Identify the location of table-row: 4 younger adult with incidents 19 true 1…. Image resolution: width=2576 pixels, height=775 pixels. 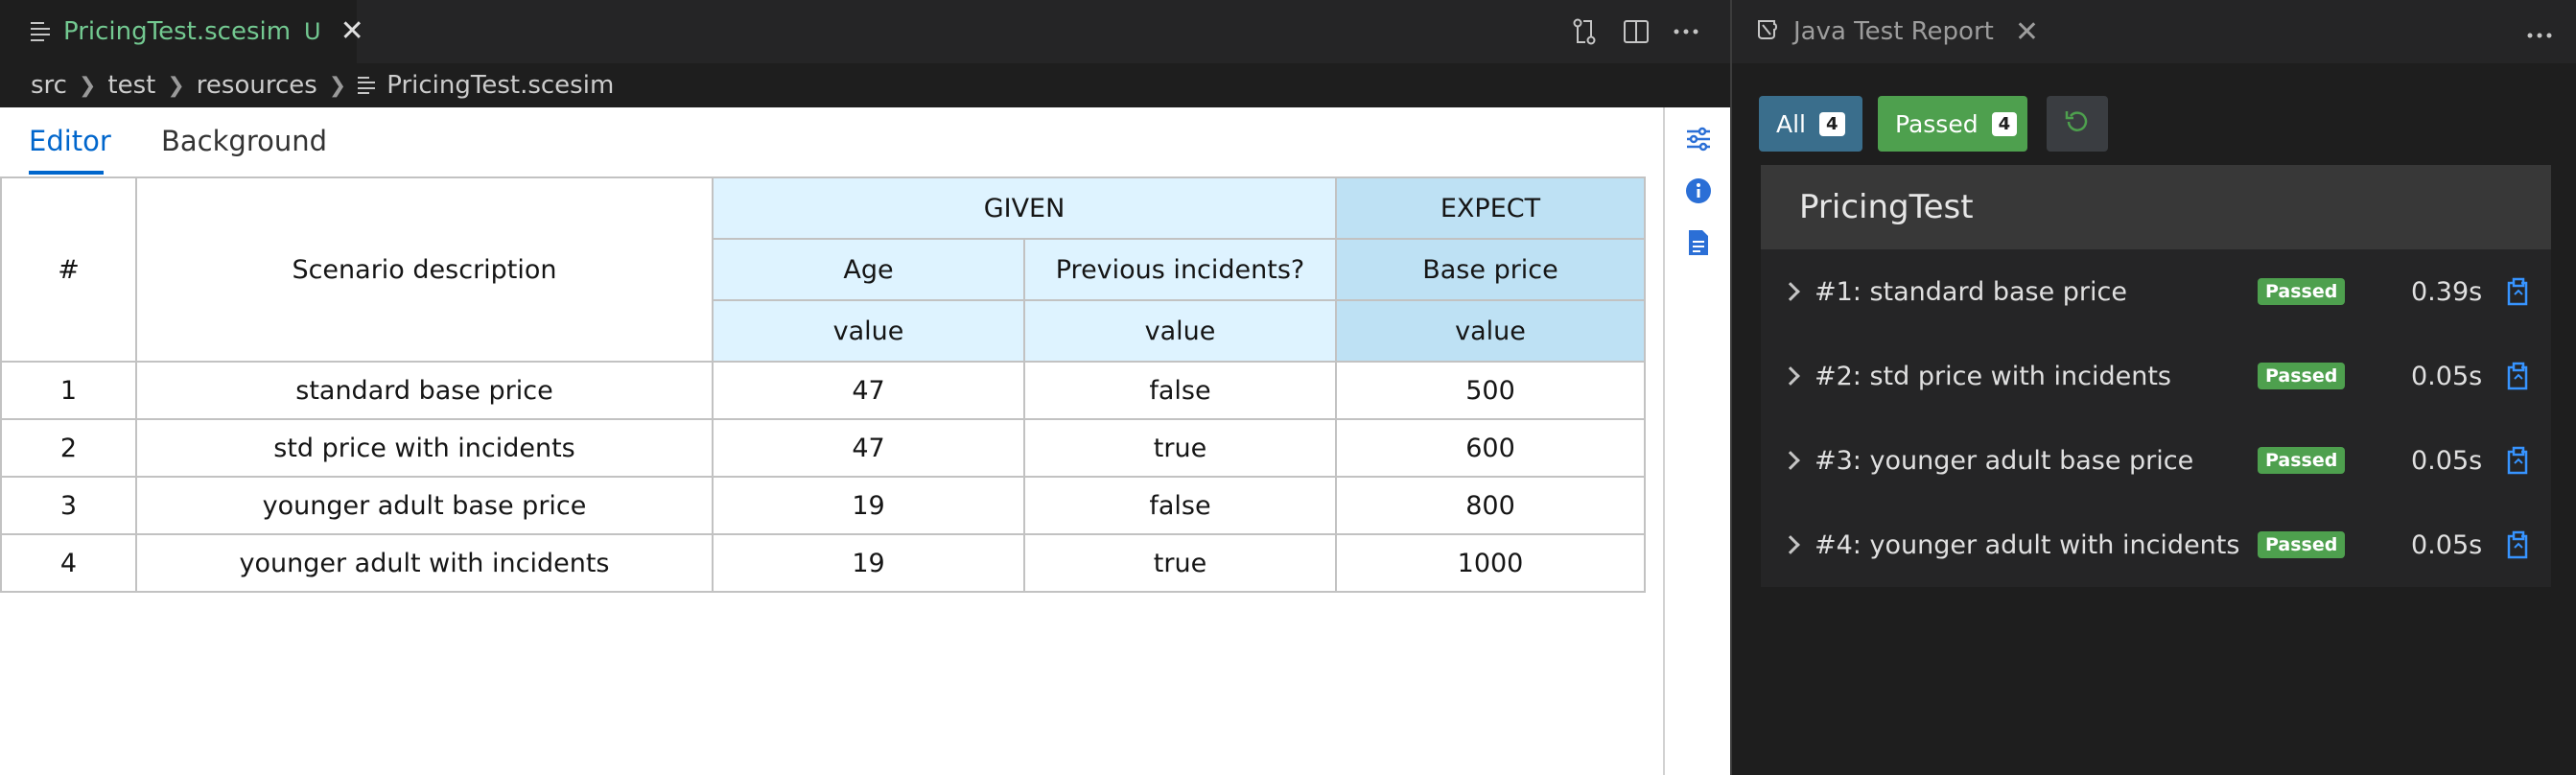
(823, 563).